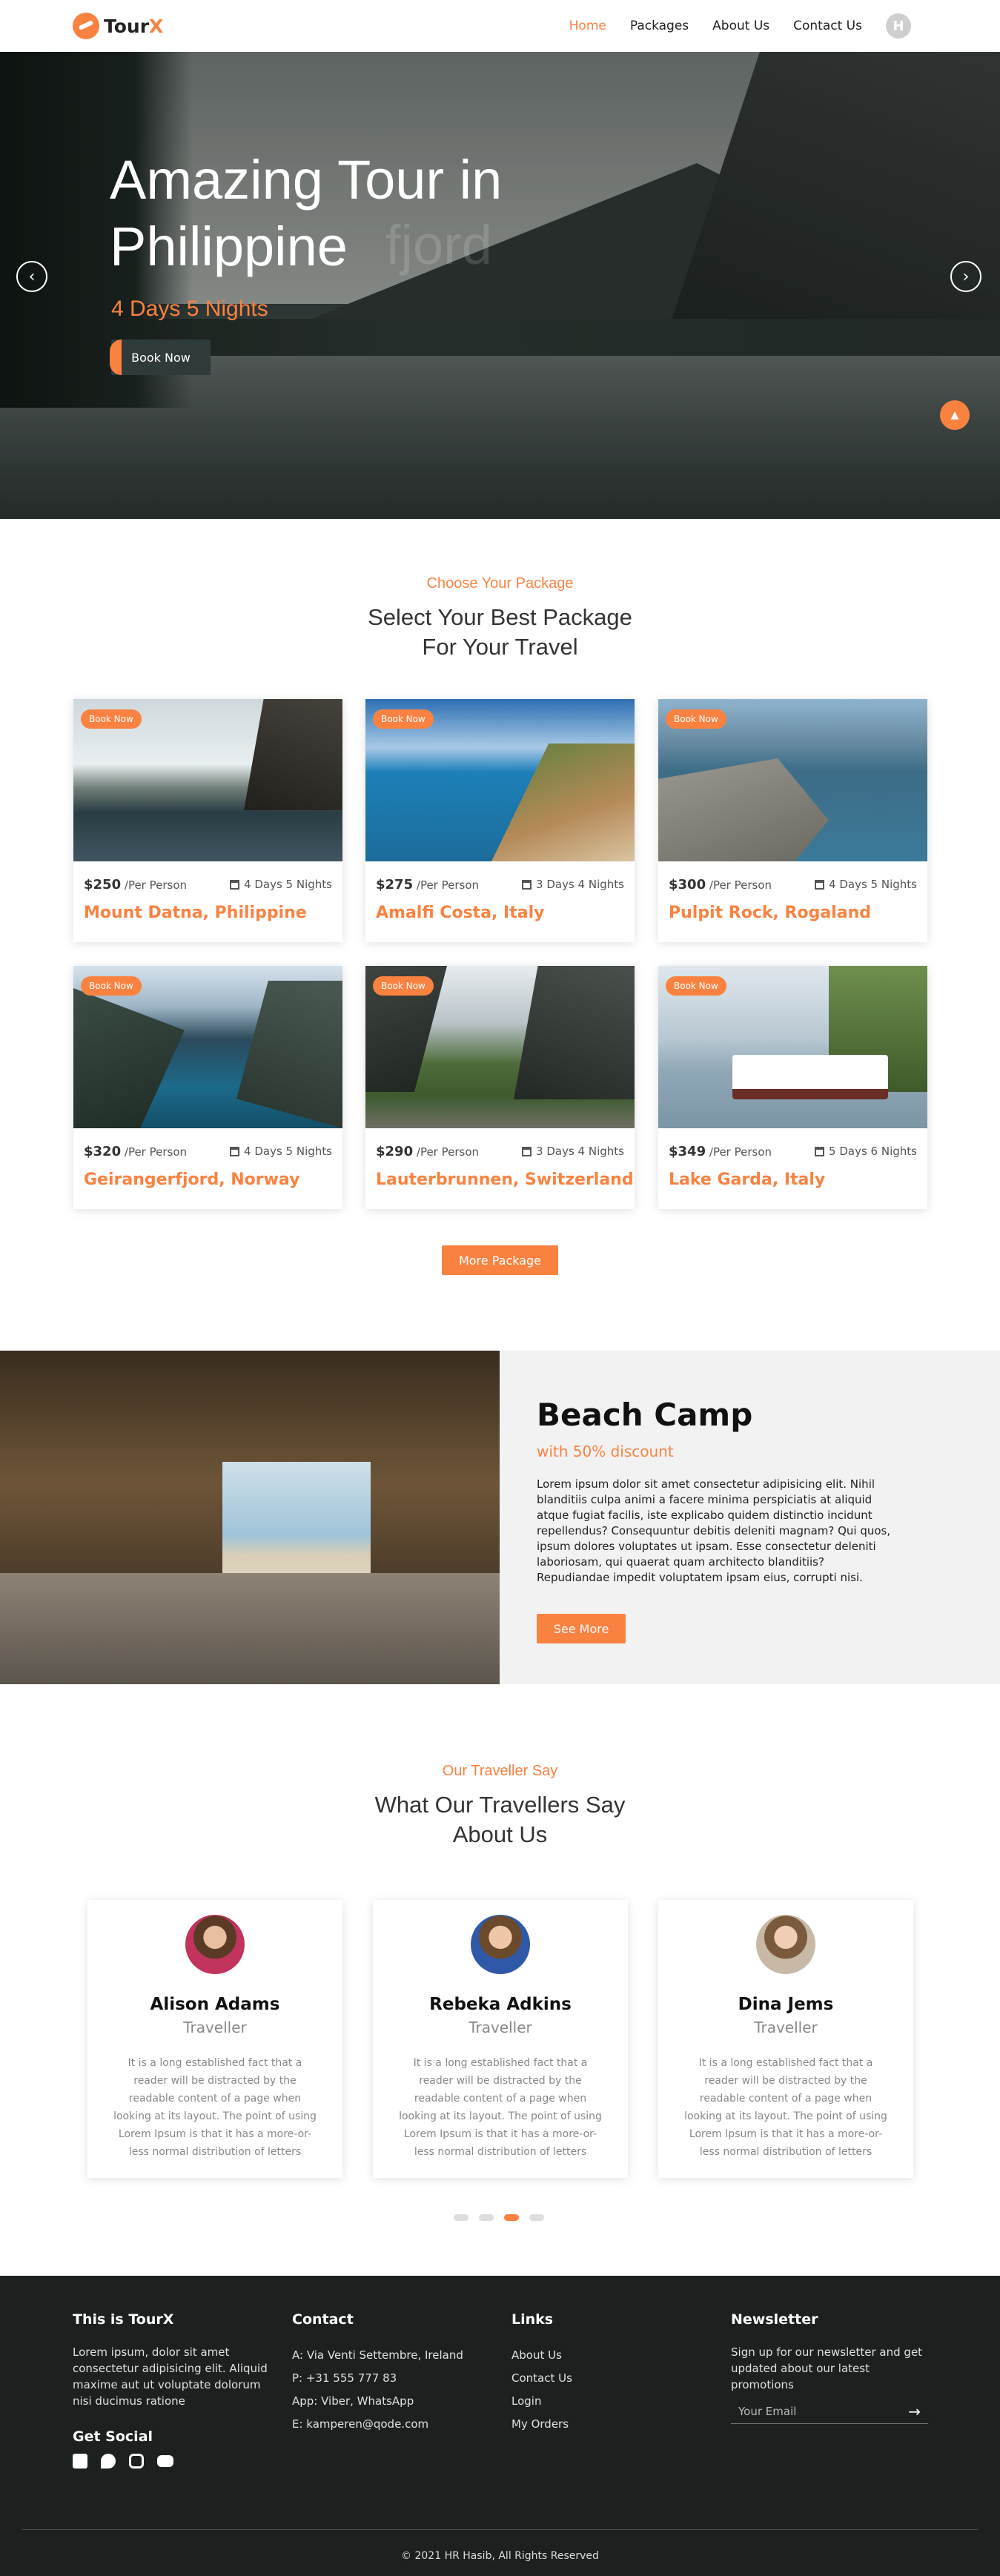  I want to click on package-duration: 5 Days 6 Nights, so click(866, 1151).